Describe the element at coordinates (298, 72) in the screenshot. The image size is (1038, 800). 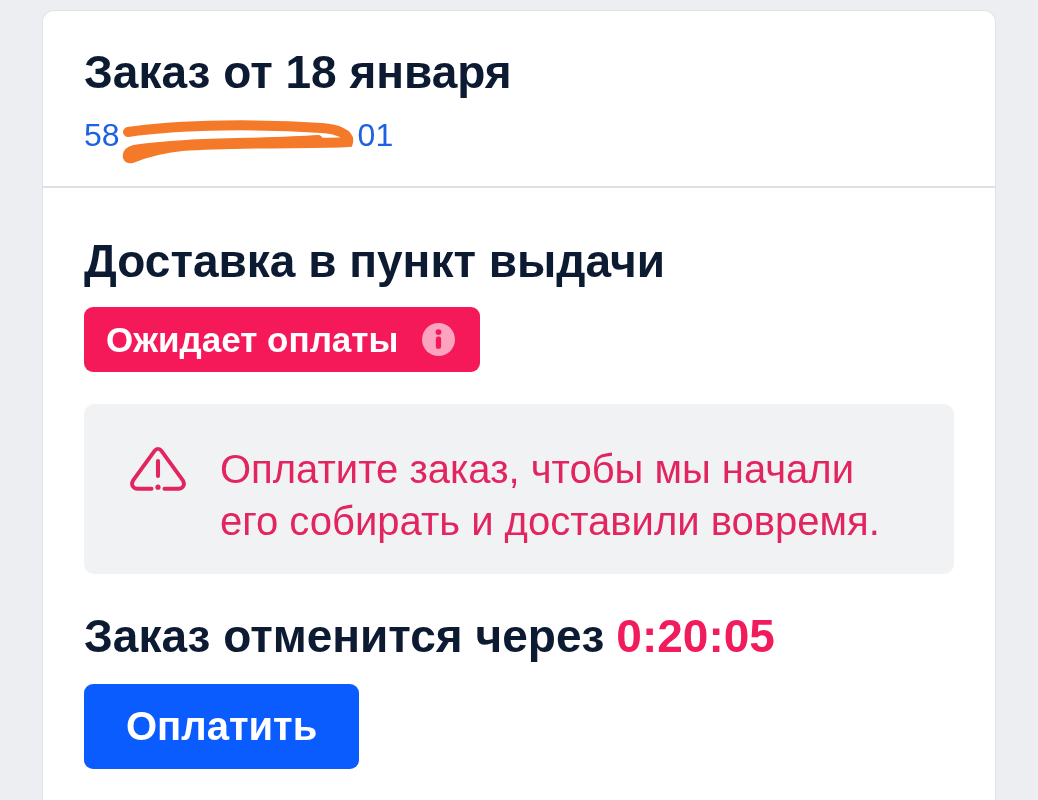
I see `order-title: Заказ от 18 января` at that location.